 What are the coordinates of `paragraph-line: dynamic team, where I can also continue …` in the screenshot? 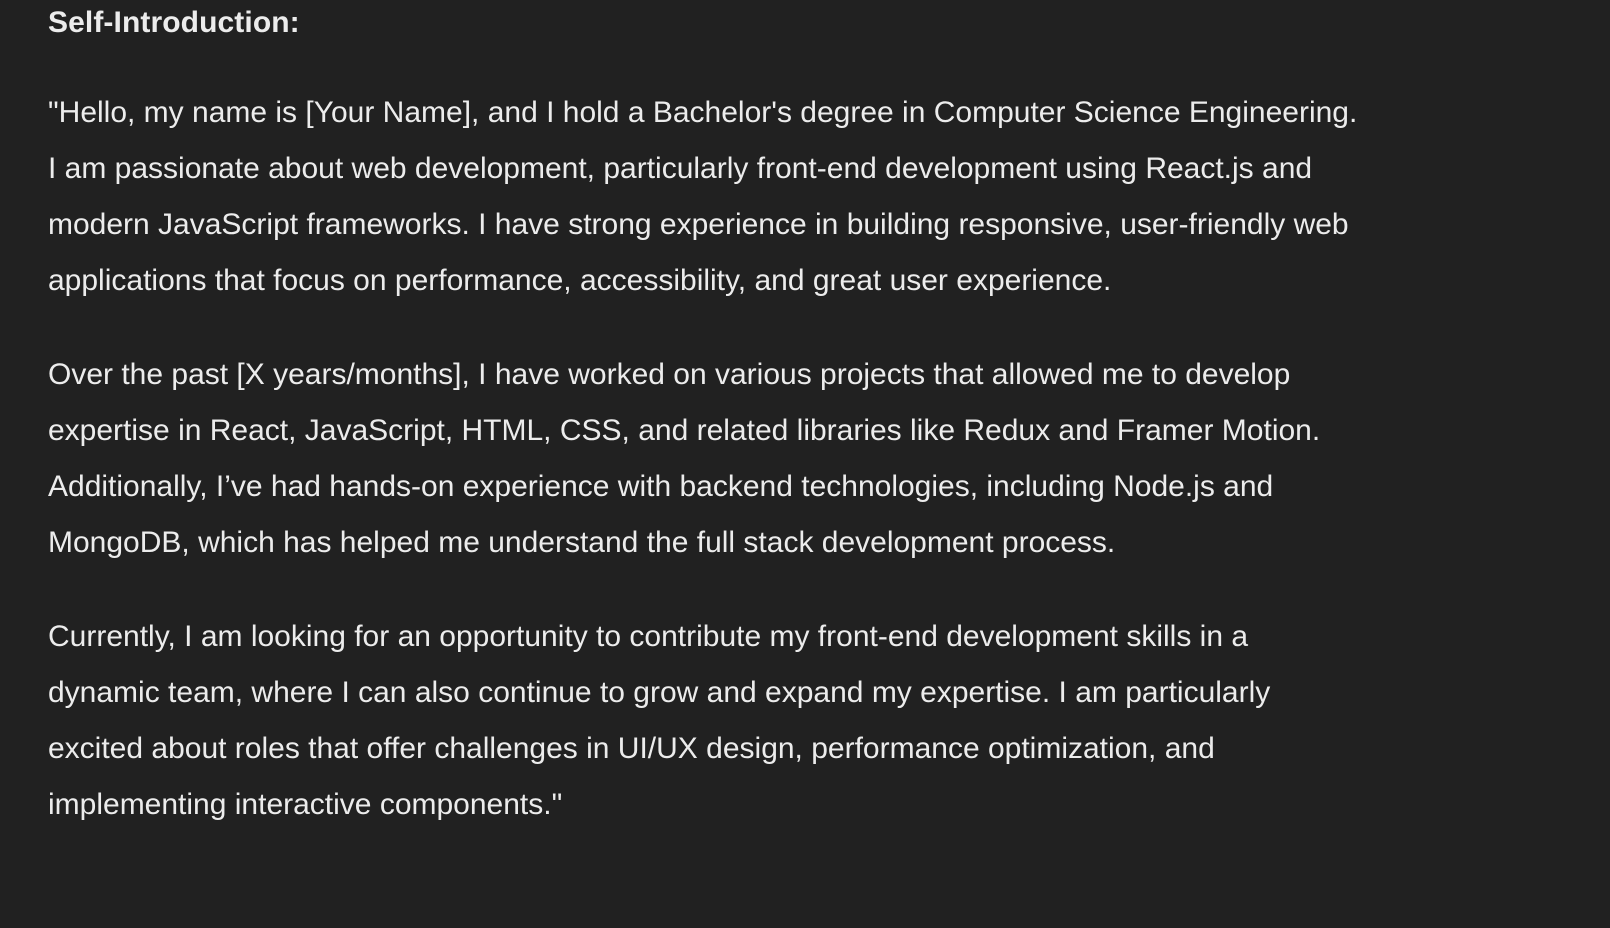 It's located at (659, 692).